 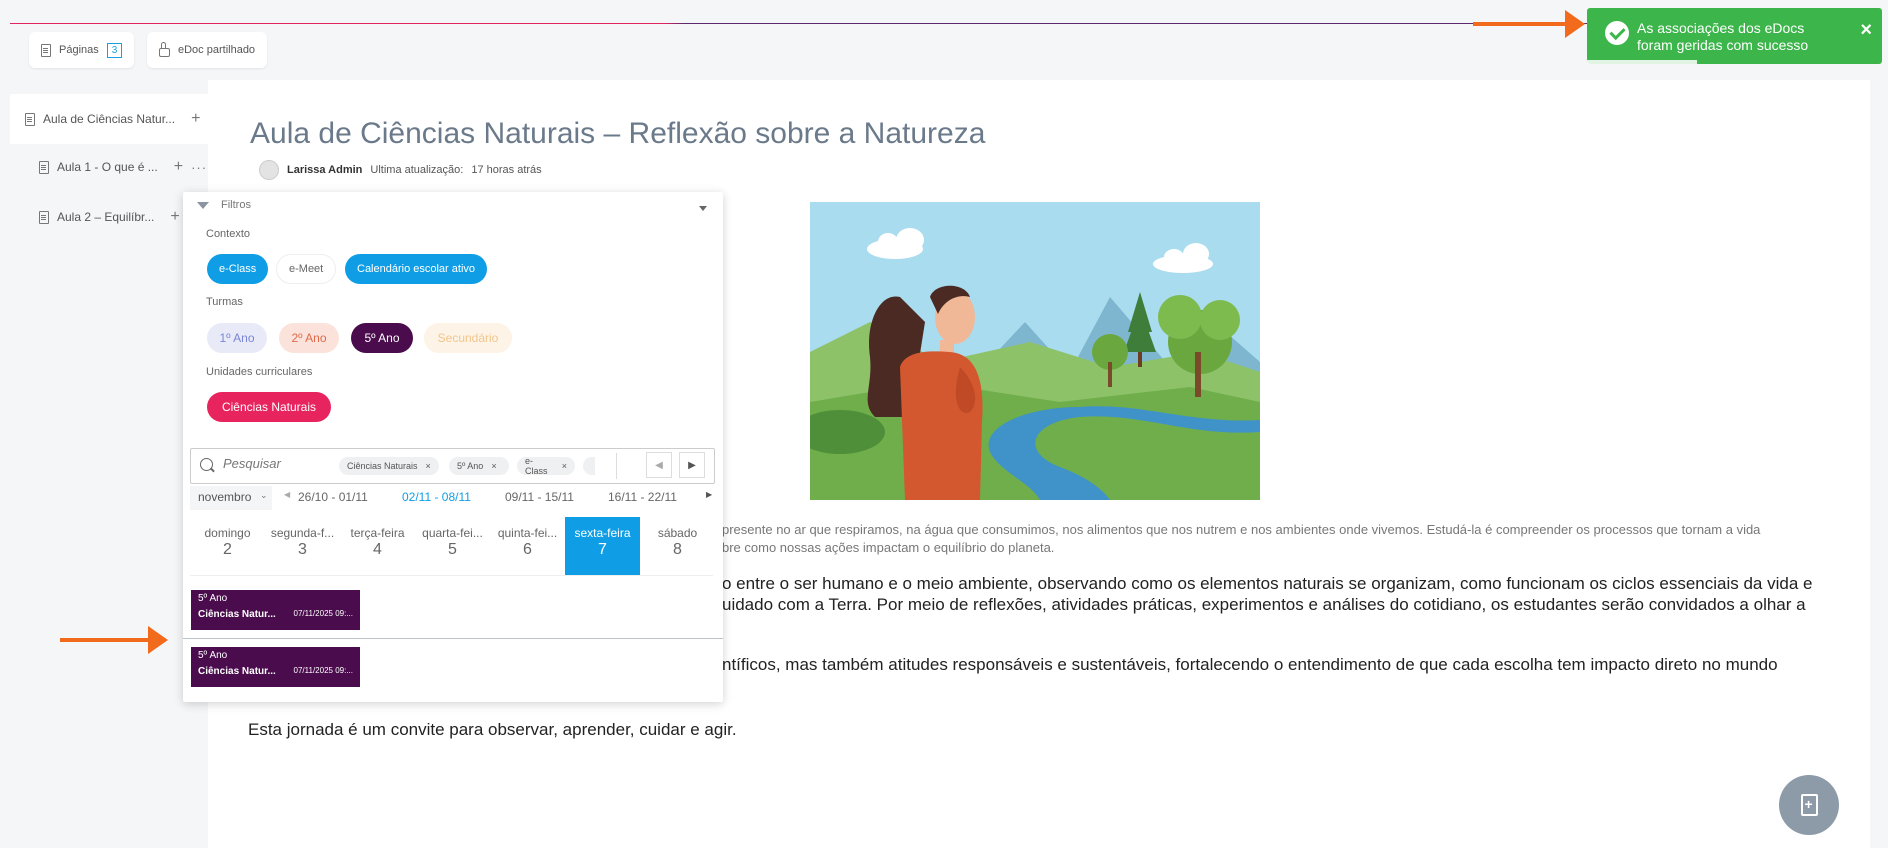 What do you see at coordinates (309, 338) in the screenshot?
I see `chip-2-ano: 2º Ano` at bounding box center [309, 338].